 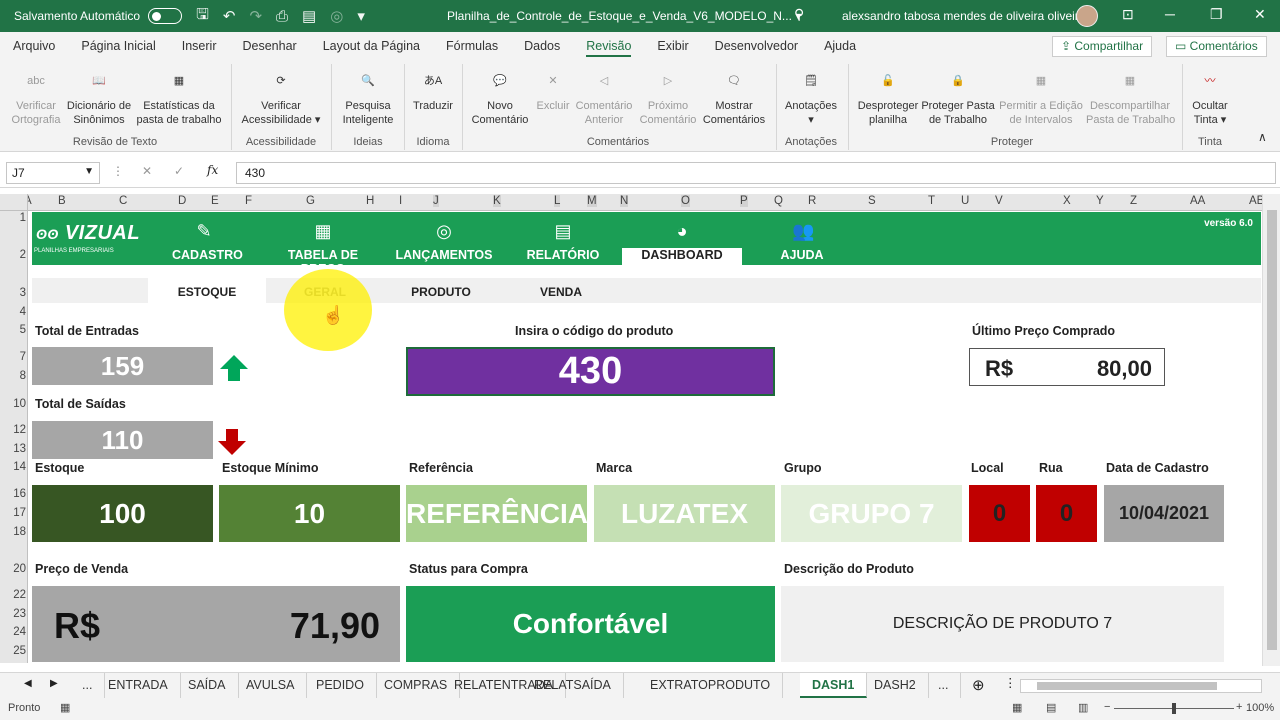 What do you see at coordinates (1128, 14) in the screenshot?
I see `ribbon-display-icon: ⊡` at bounding box center [1128, 14].